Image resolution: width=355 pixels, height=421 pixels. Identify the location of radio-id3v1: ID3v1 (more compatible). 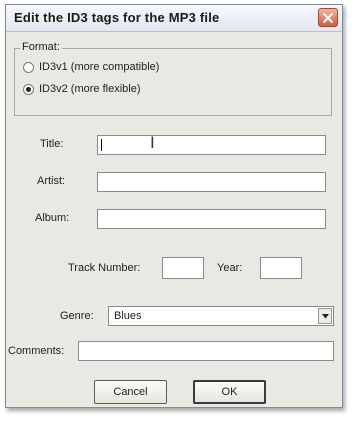
(91, 67).